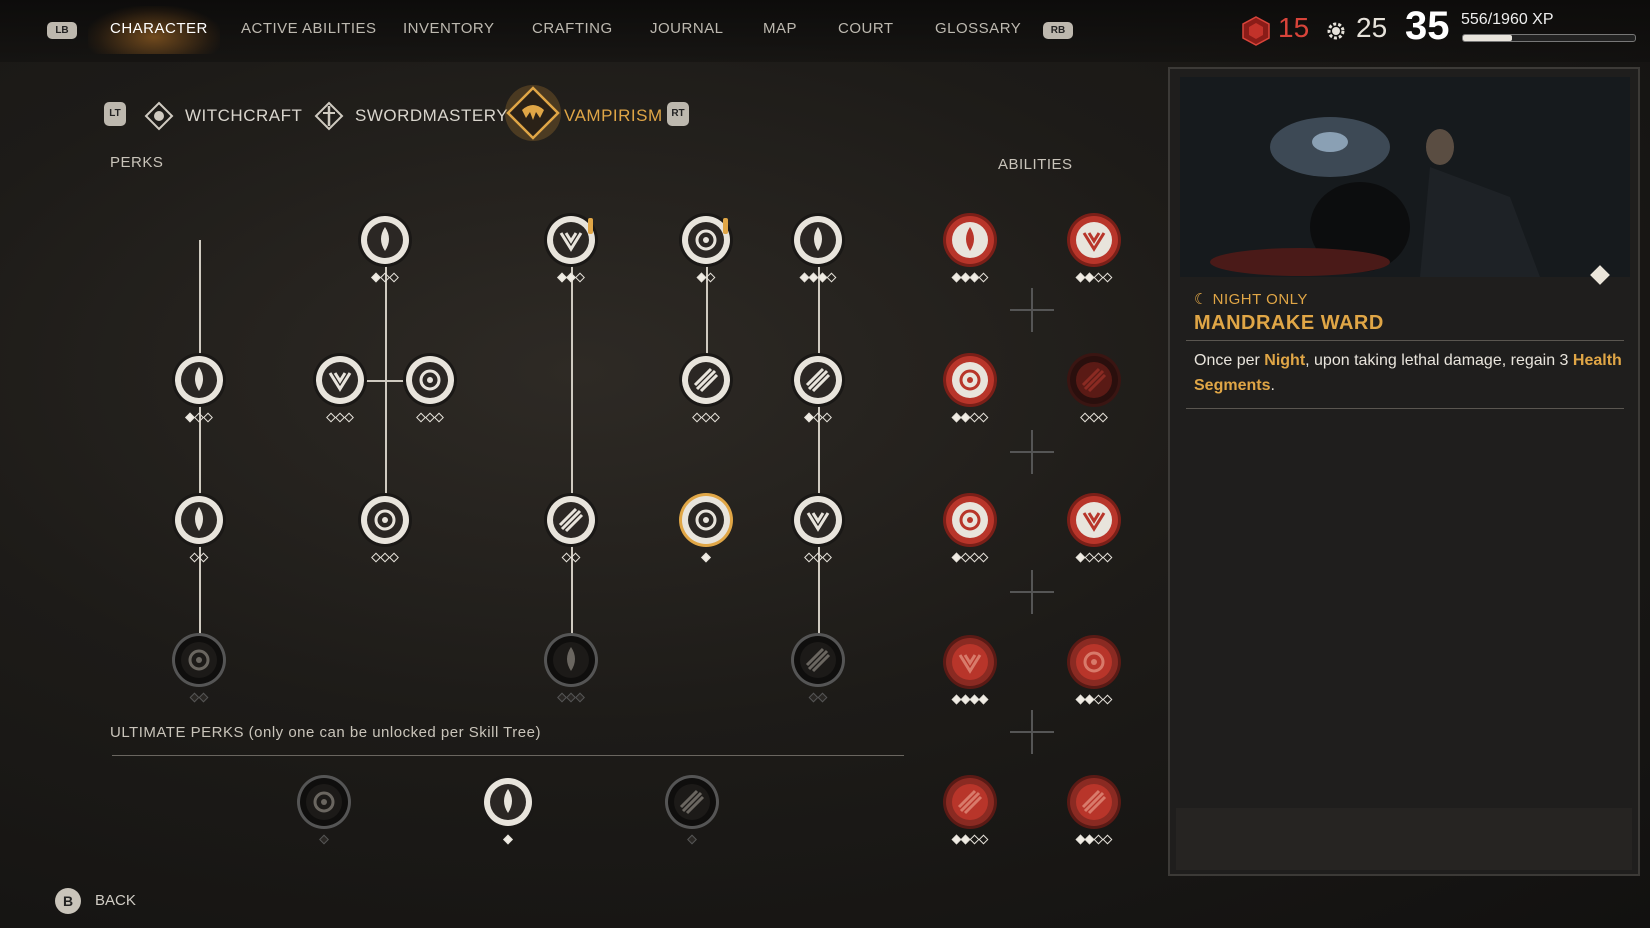 The height and width of the screenshot is (928, 1650). What do you see at coordinates (1549, 38) in the screenshot?
I see `xp-bar` at bounding box center [1549, 38].